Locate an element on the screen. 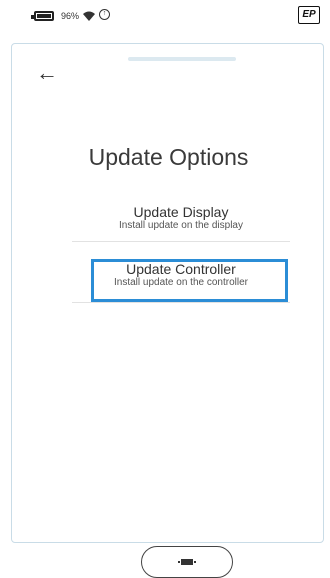 The image size is (330, 578). option-subtitle: Install update on the display is located at coordinates (181, 225).